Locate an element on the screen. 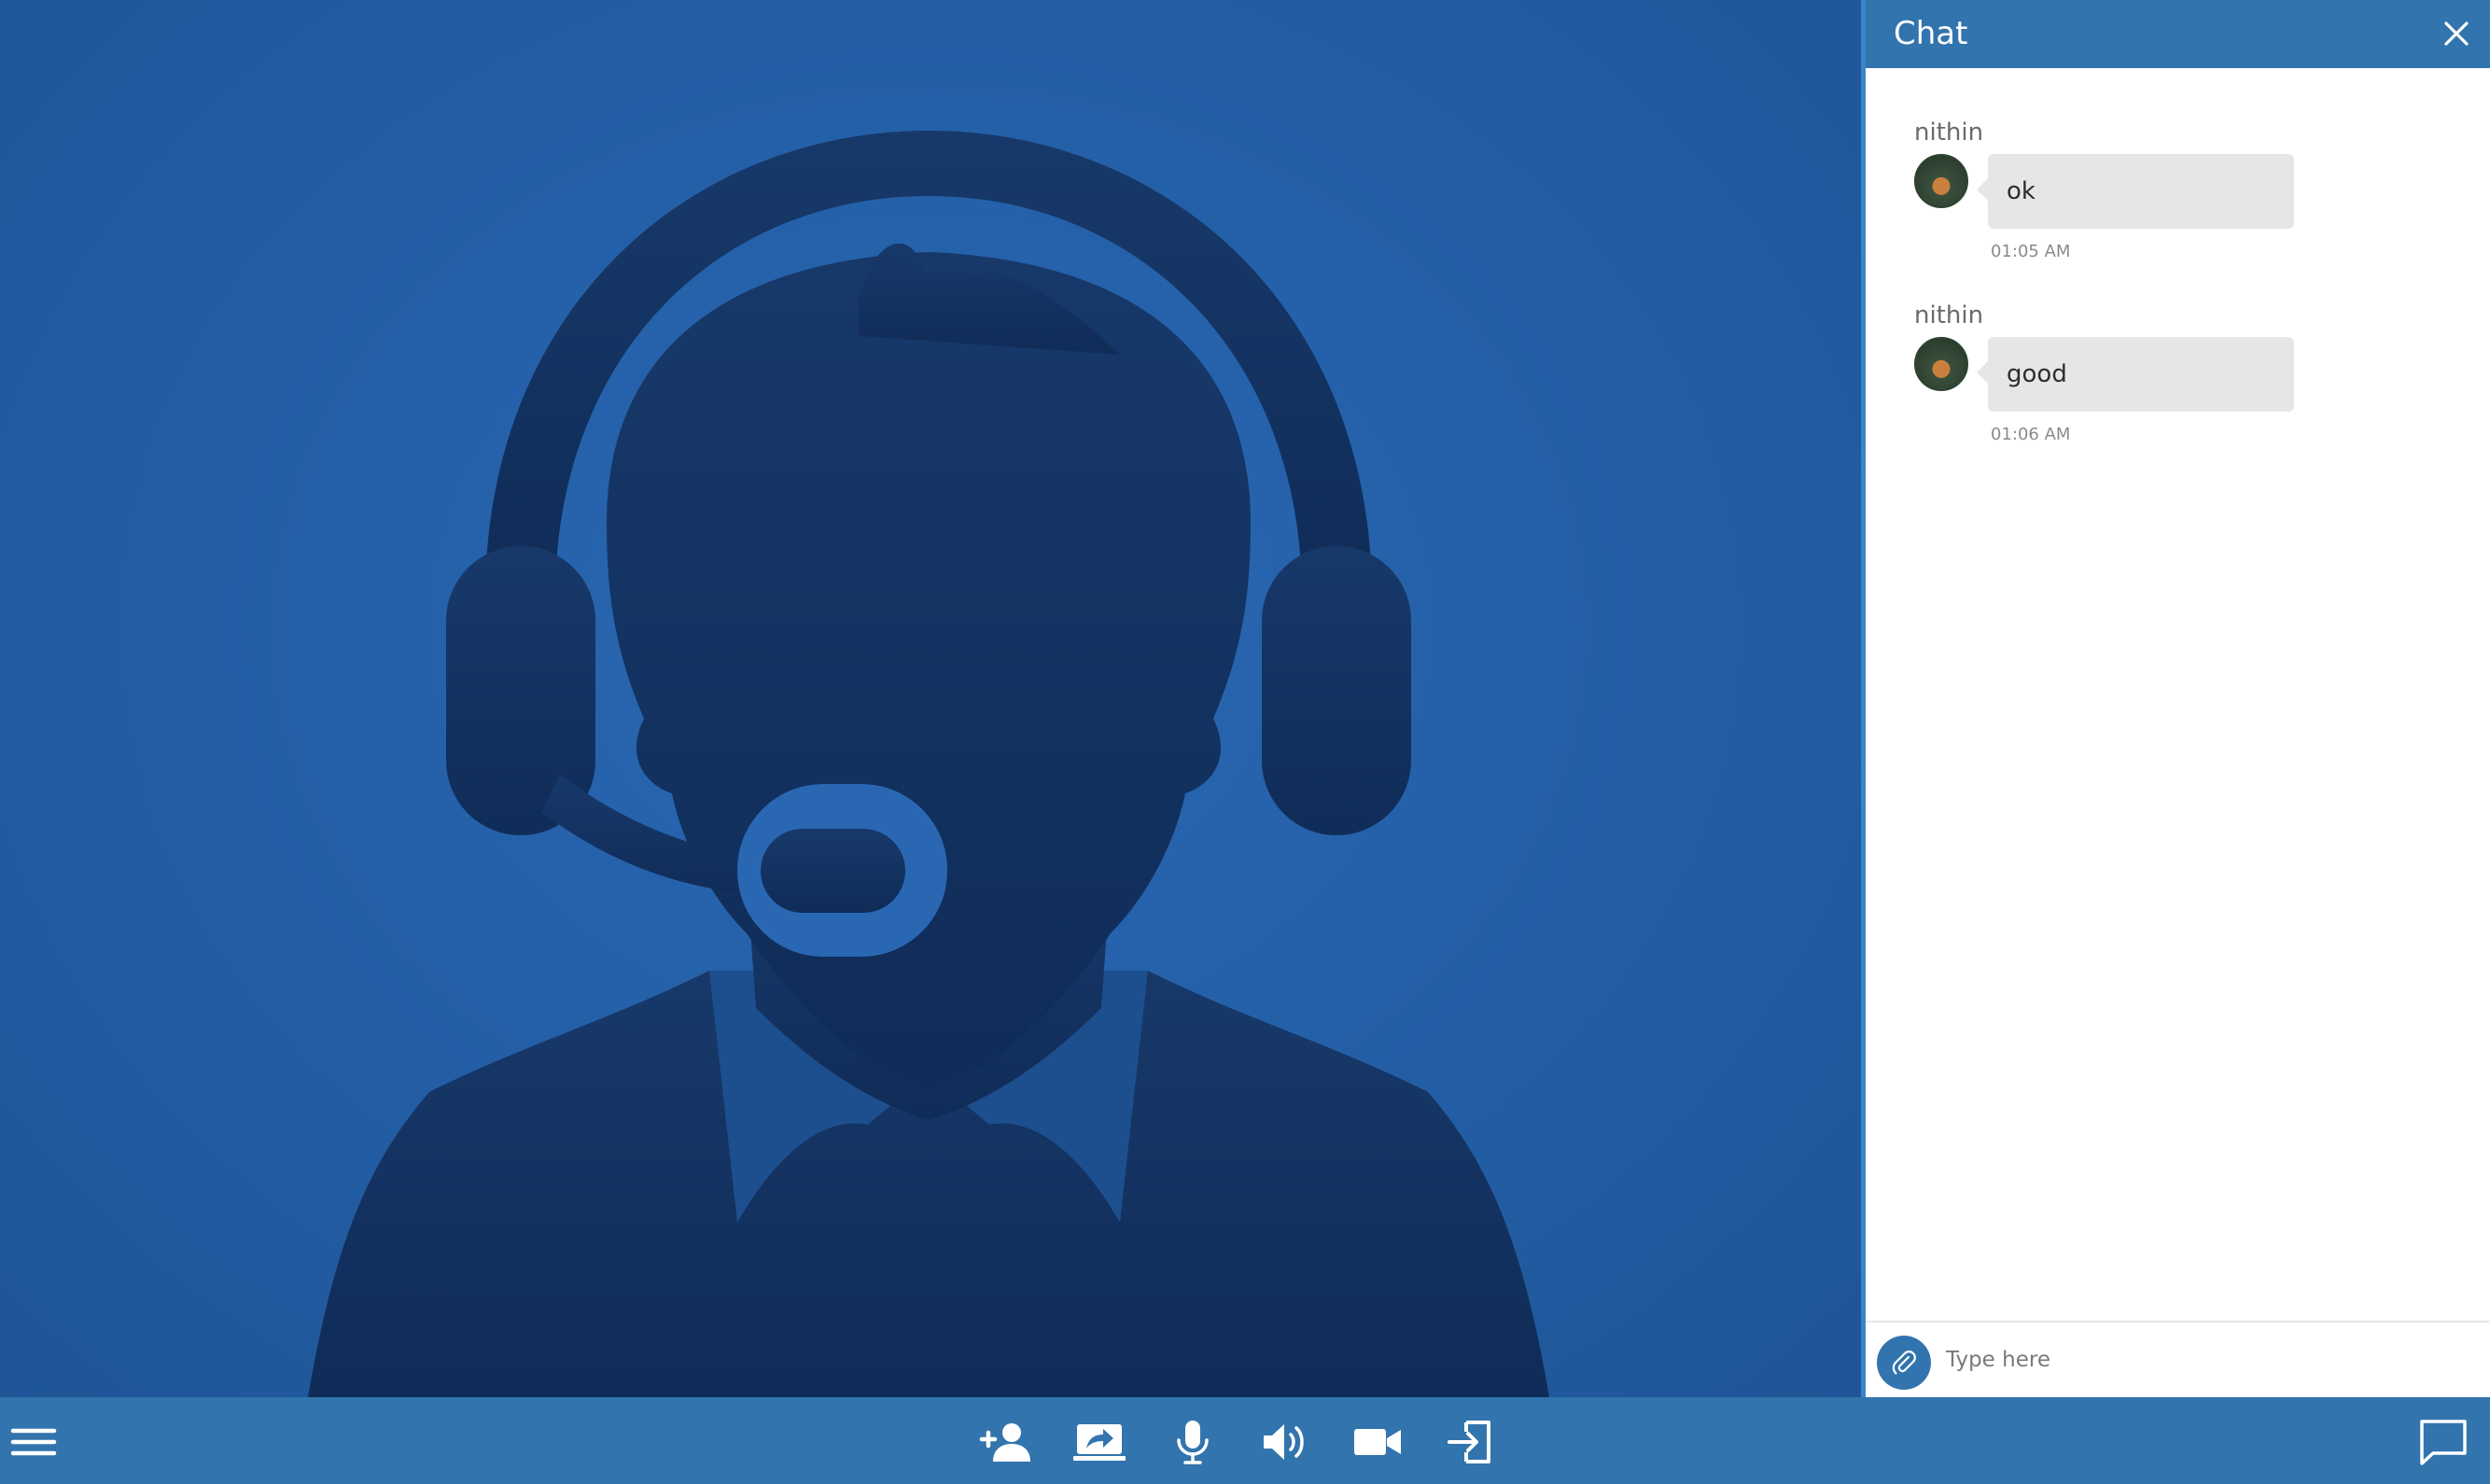  menu-icon is located at coordinates (33, 1442).